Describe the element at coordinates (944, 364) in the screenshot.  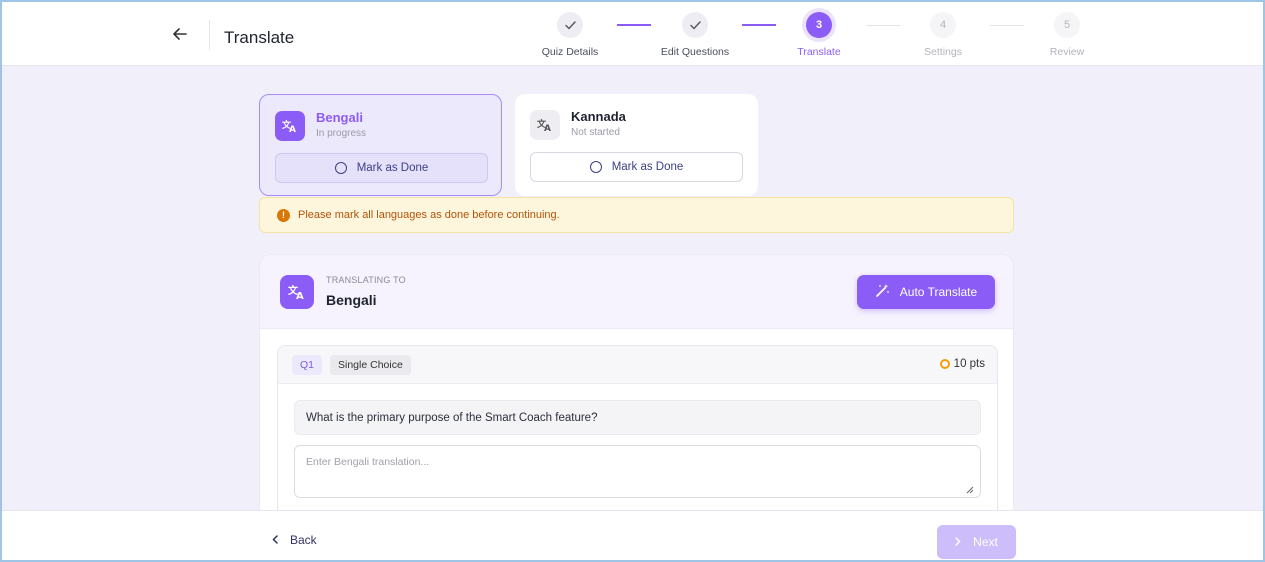
I see `points-icon` at that location.